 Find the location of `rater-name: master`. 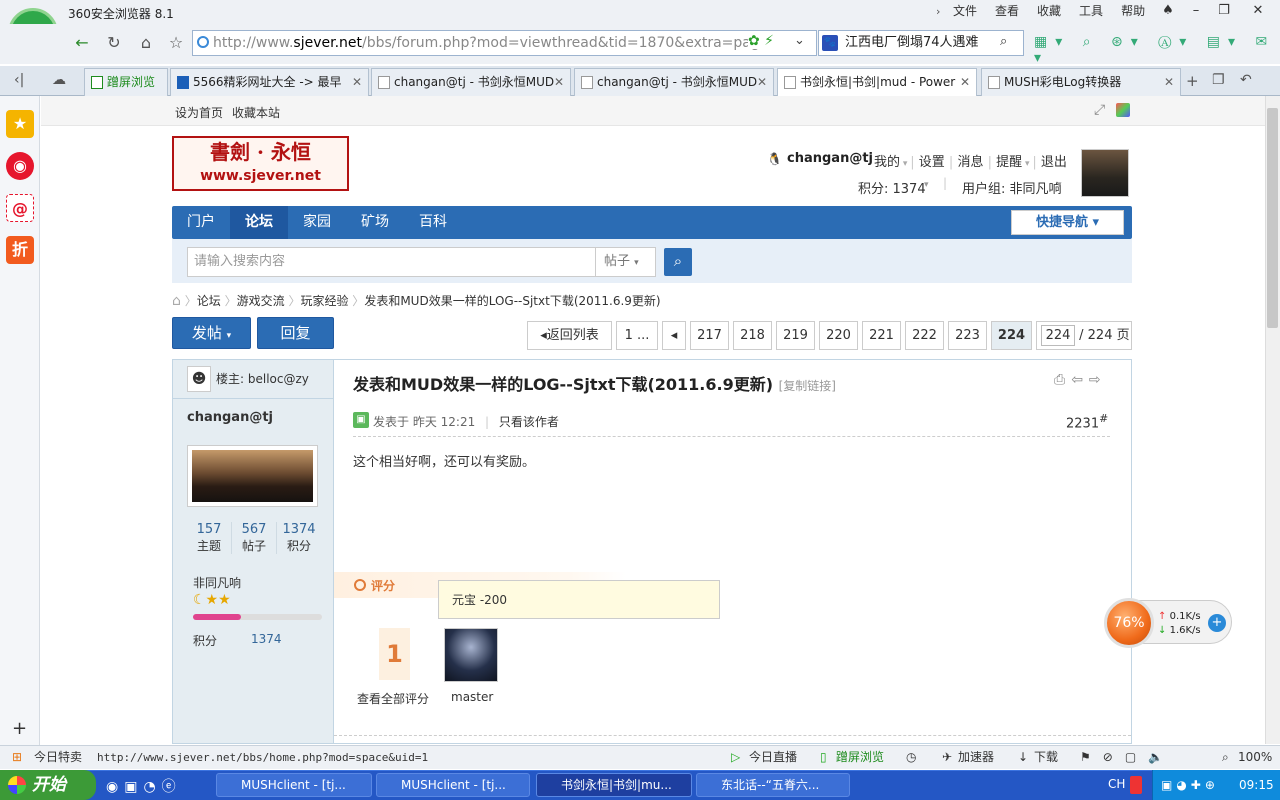

rater-name: master is located at coordinates (472, 697).